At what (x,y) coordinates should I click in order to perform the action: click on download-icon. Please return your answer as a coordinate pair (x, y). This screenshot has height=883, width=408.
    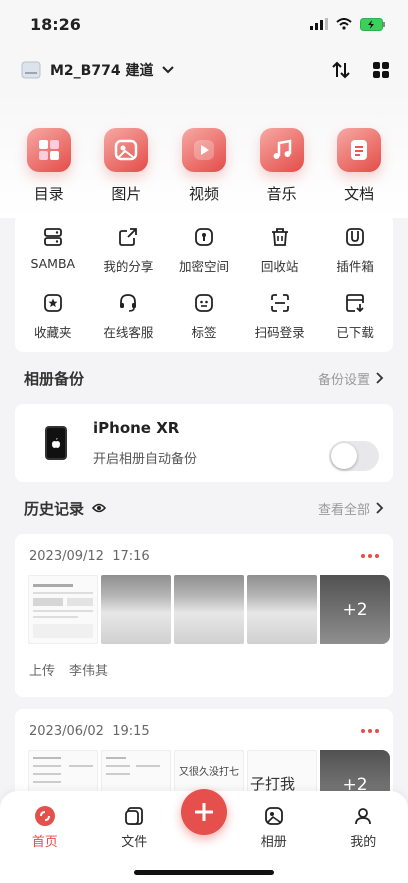
    Looking at the image, I should click on (355, 303).